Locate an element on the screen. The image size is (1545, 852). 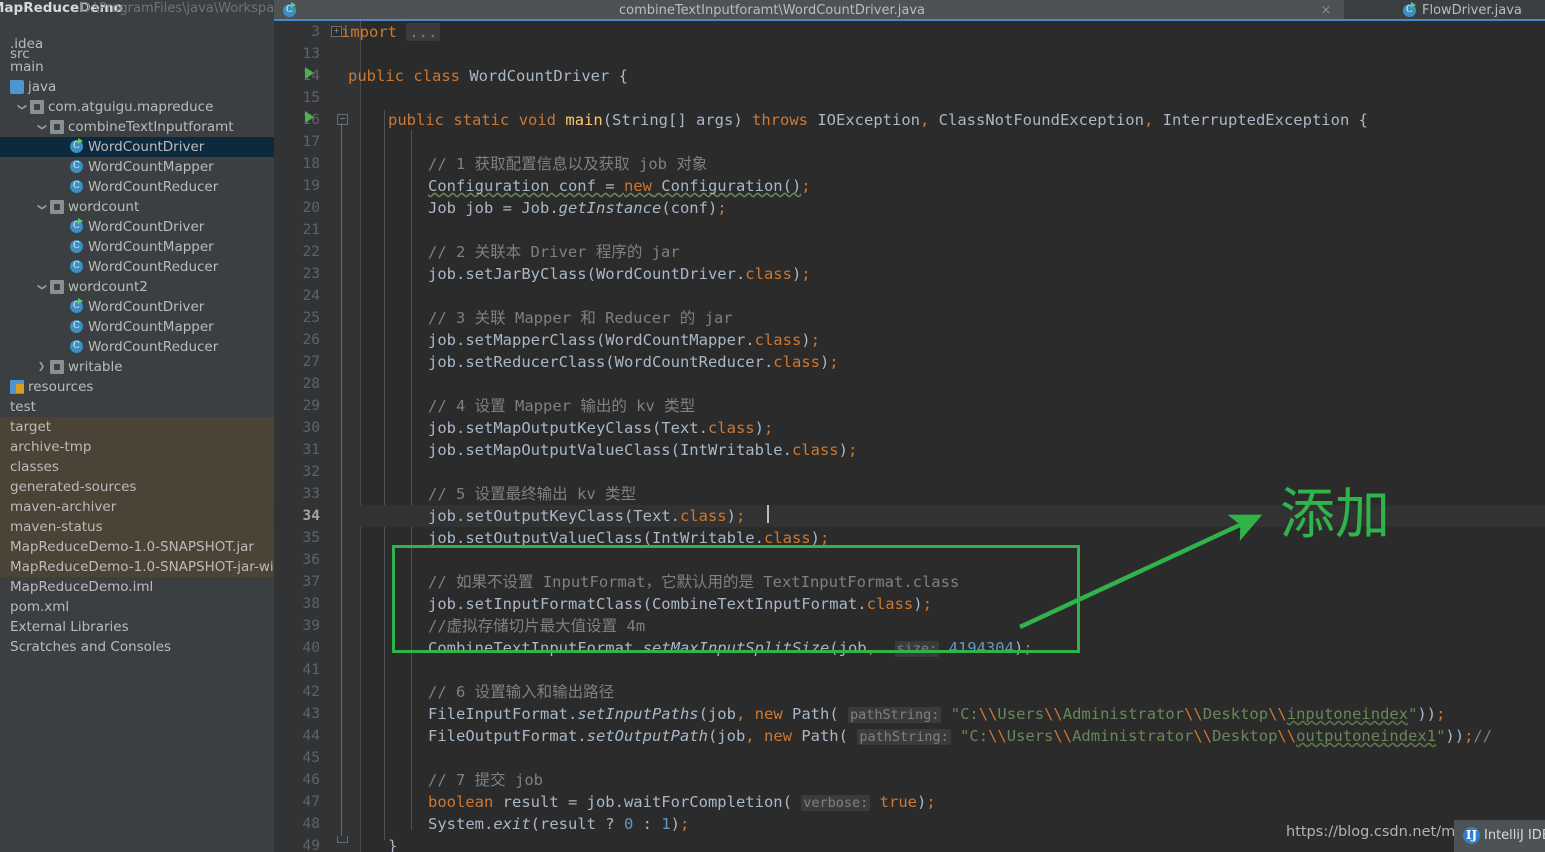
tree-item-external-libraries: External Libraries is located at coordinates (137, 627).